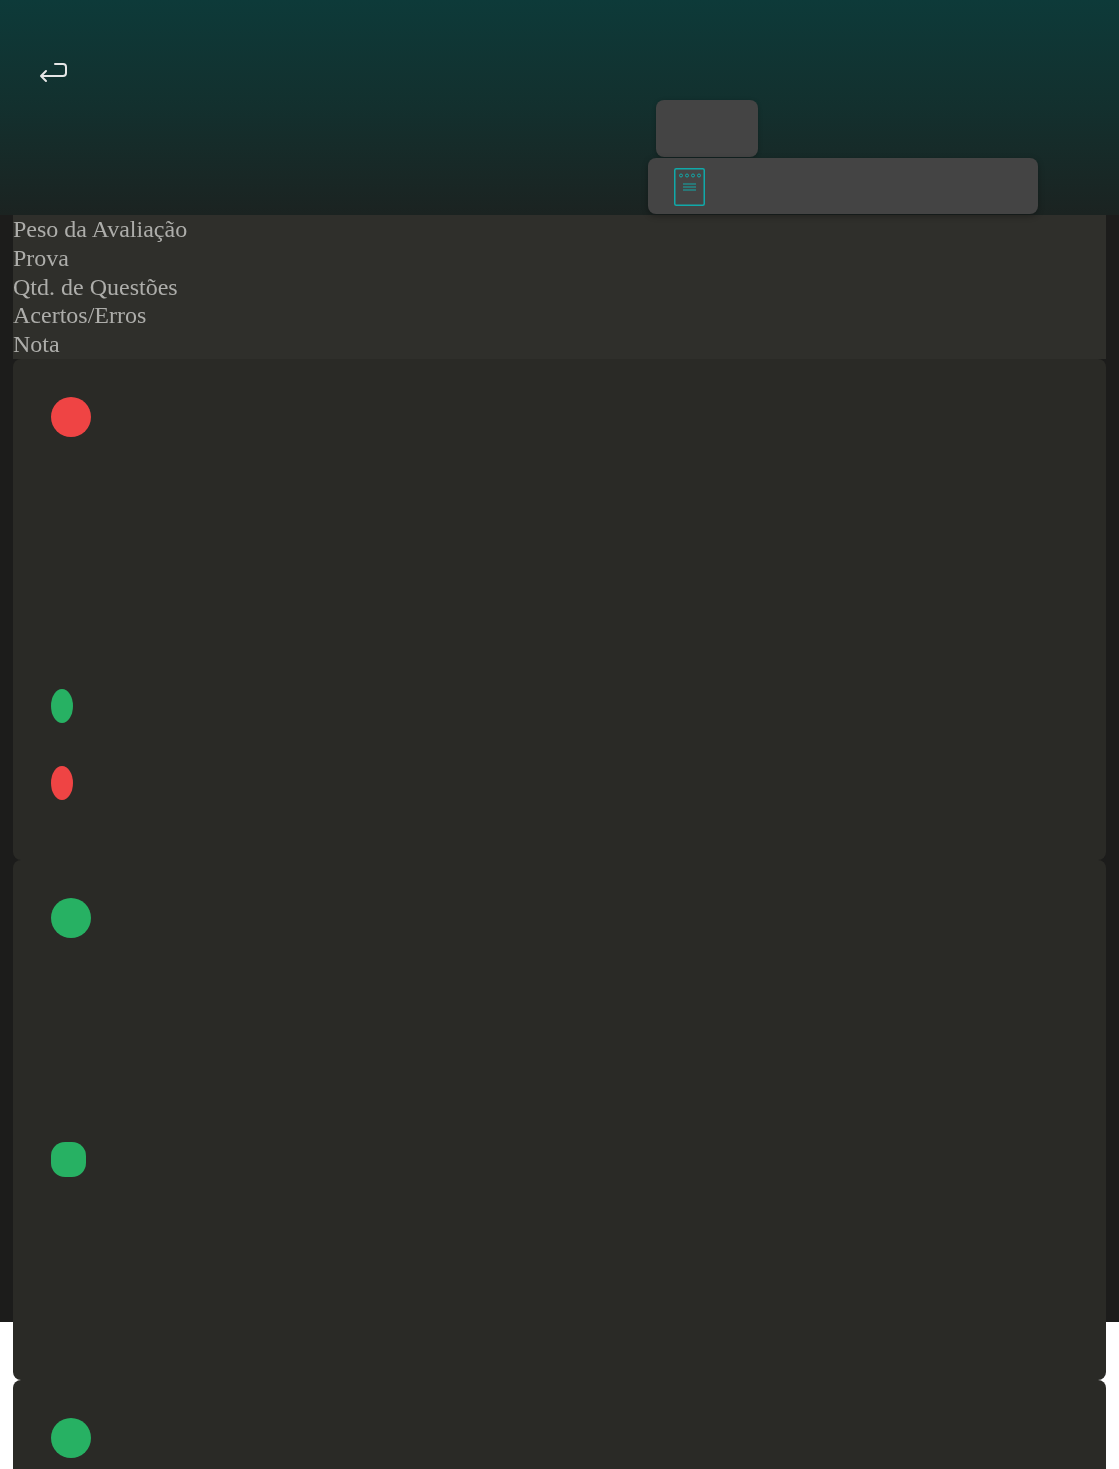 Image resolution: width=1119 pixels, height=1469 pixels. Describe the element at coordinates (689, 187) in the screenshot. I see `document-icon` at that location.